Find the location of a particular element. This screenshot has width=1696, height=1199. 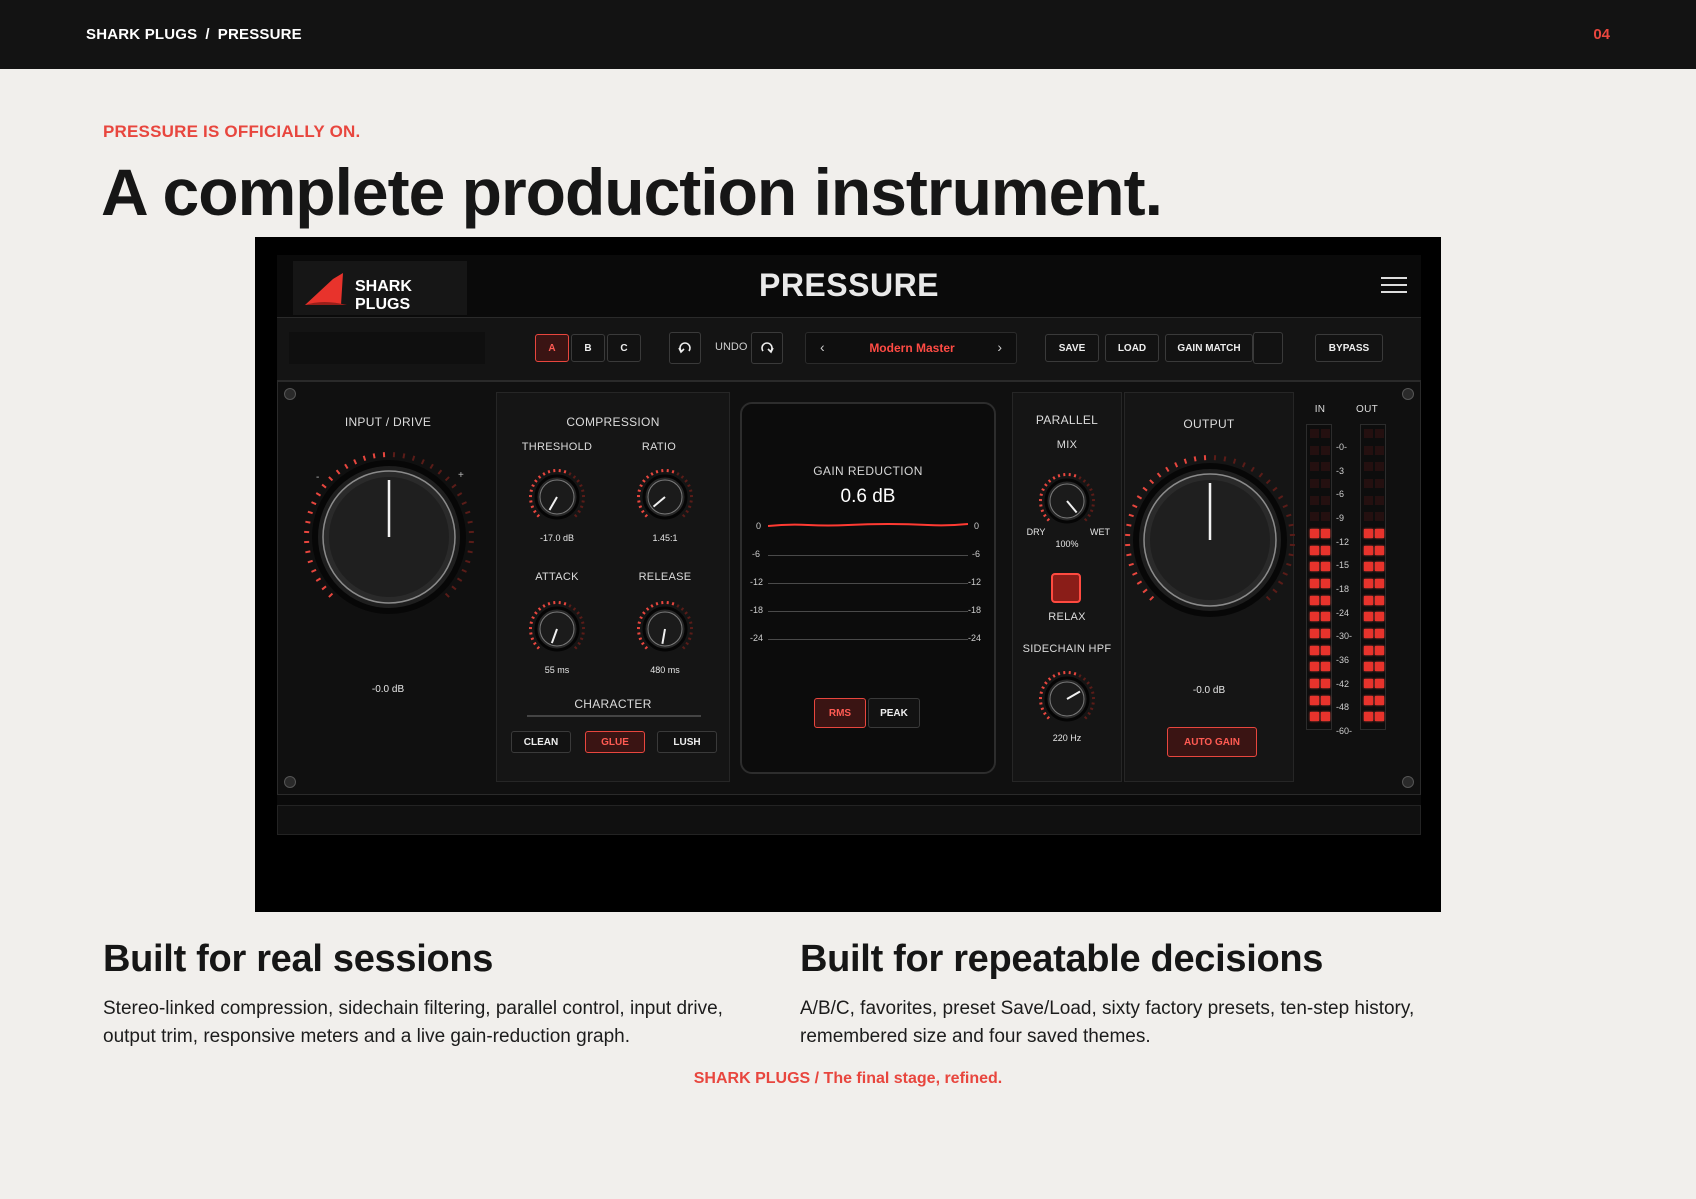

character-lush-button: LUSH is located at coordinates (687, 742).